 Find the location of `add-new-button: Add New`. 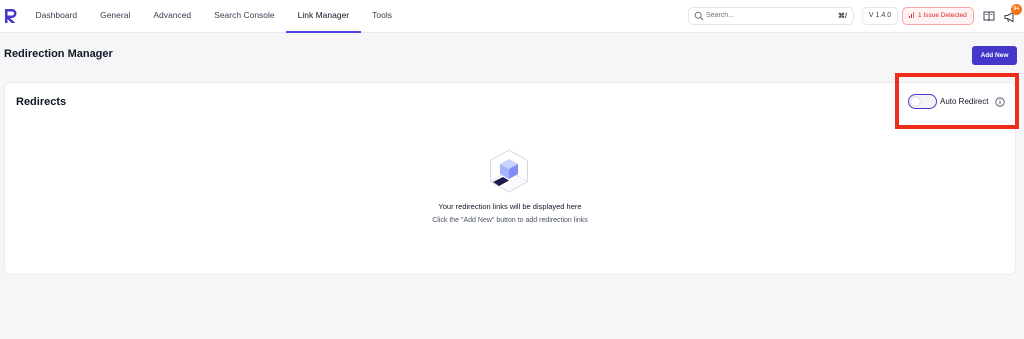

add-new-button: Add New is located at coordinates (994, 55).